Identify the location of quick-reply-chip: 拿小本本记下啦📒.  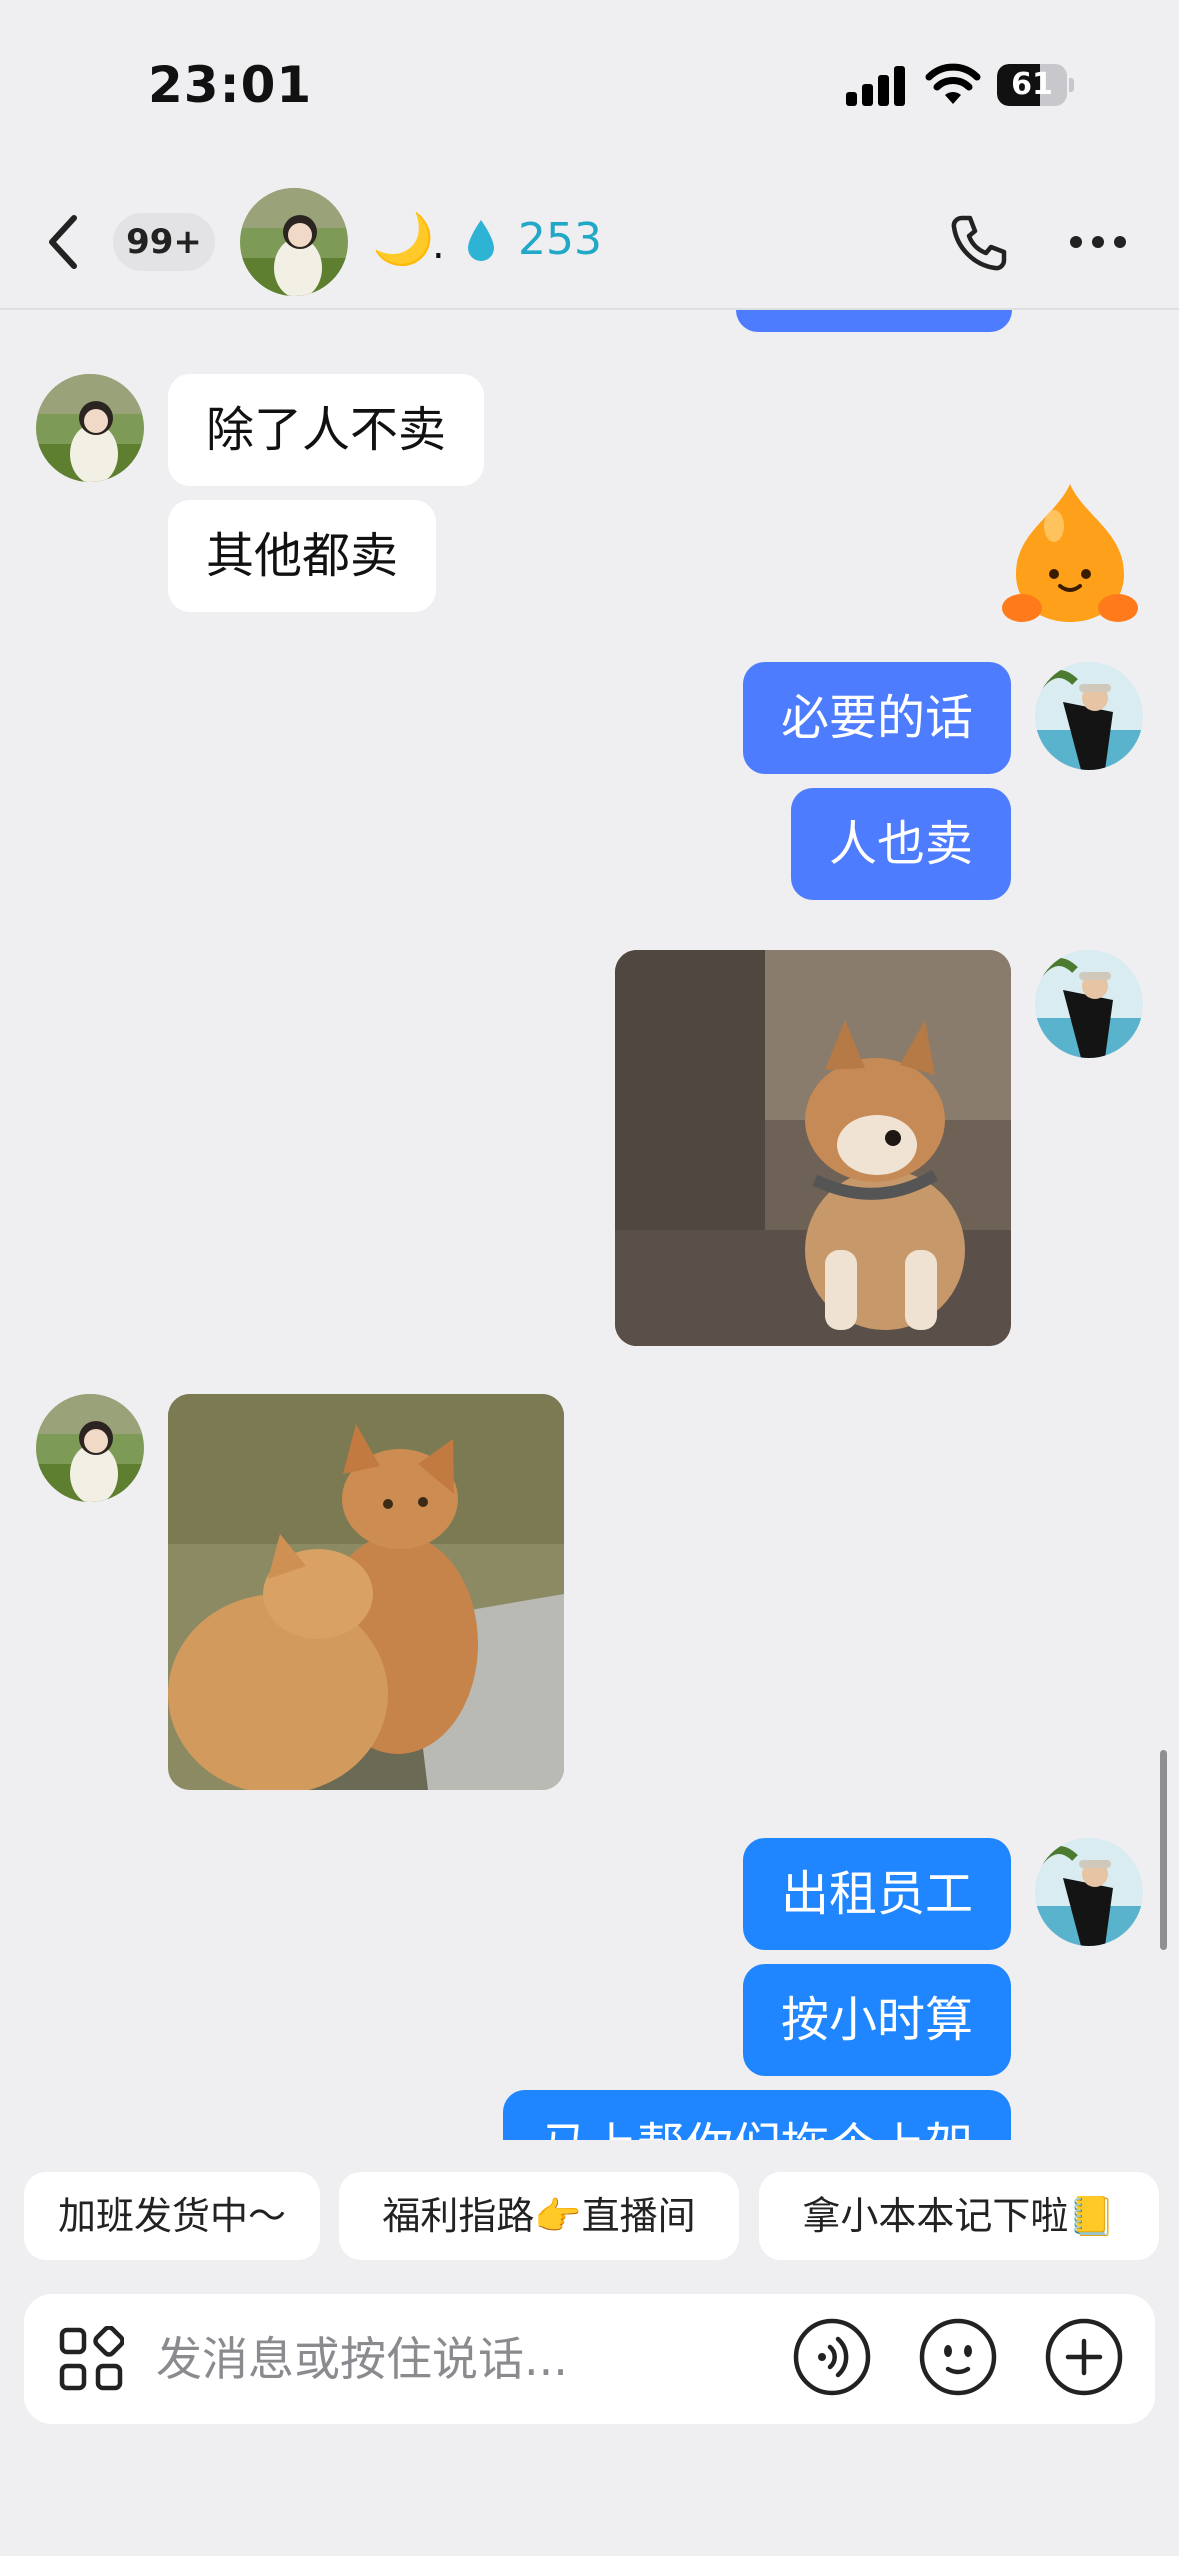
(959, 2216).